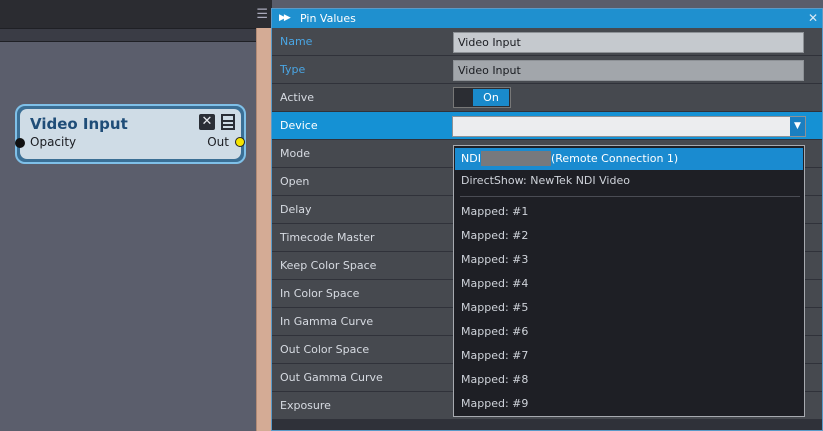 The image size is (823, 431). I want to click on active-toggle: On, so click(482, 97).